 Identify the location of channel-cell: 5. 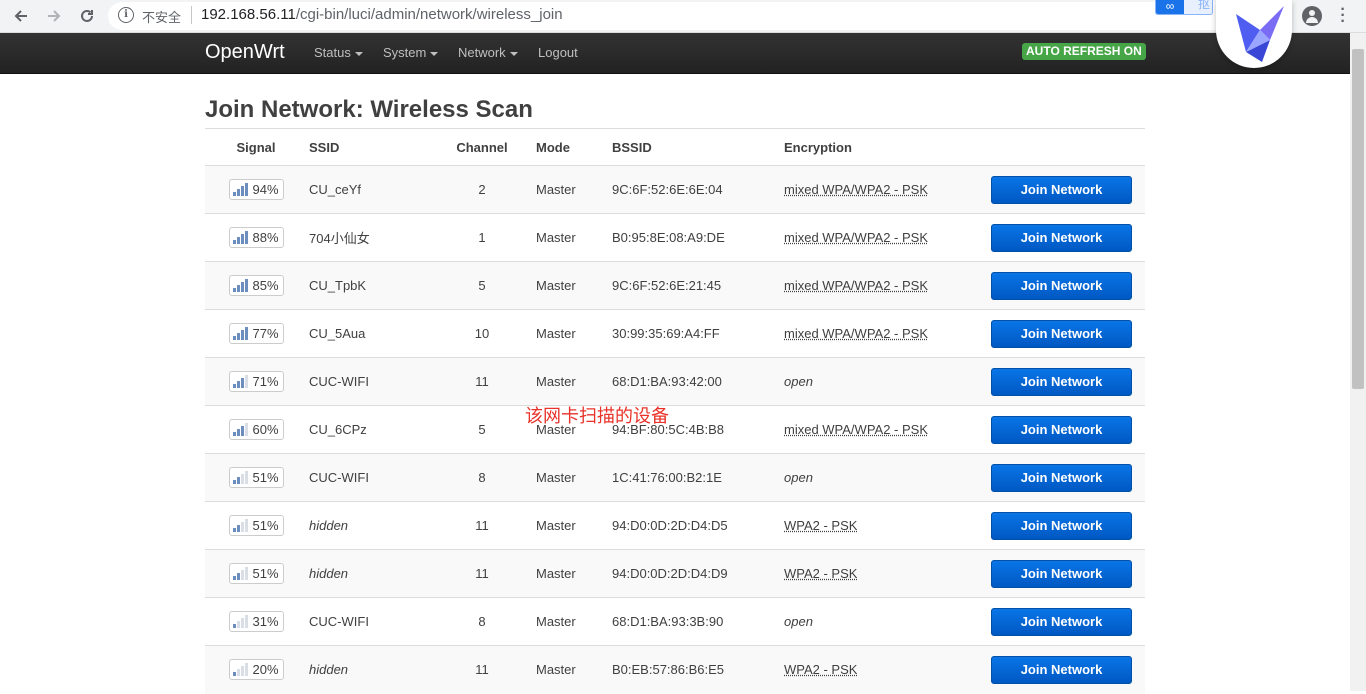
(482, 286).